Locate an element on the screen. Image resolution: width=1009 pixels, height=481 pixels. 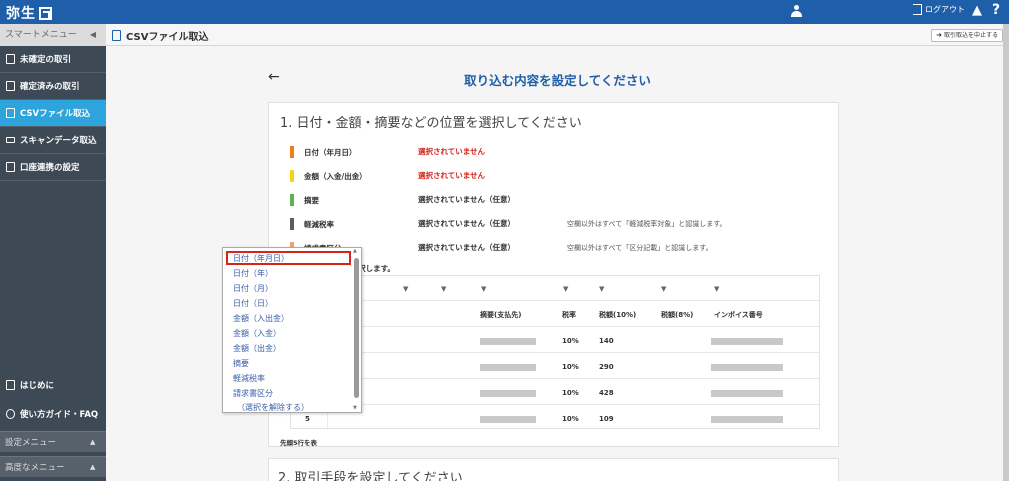
sidebar-item-unconfirmed: 未確定の取引 is located at coordinates (53, 59).